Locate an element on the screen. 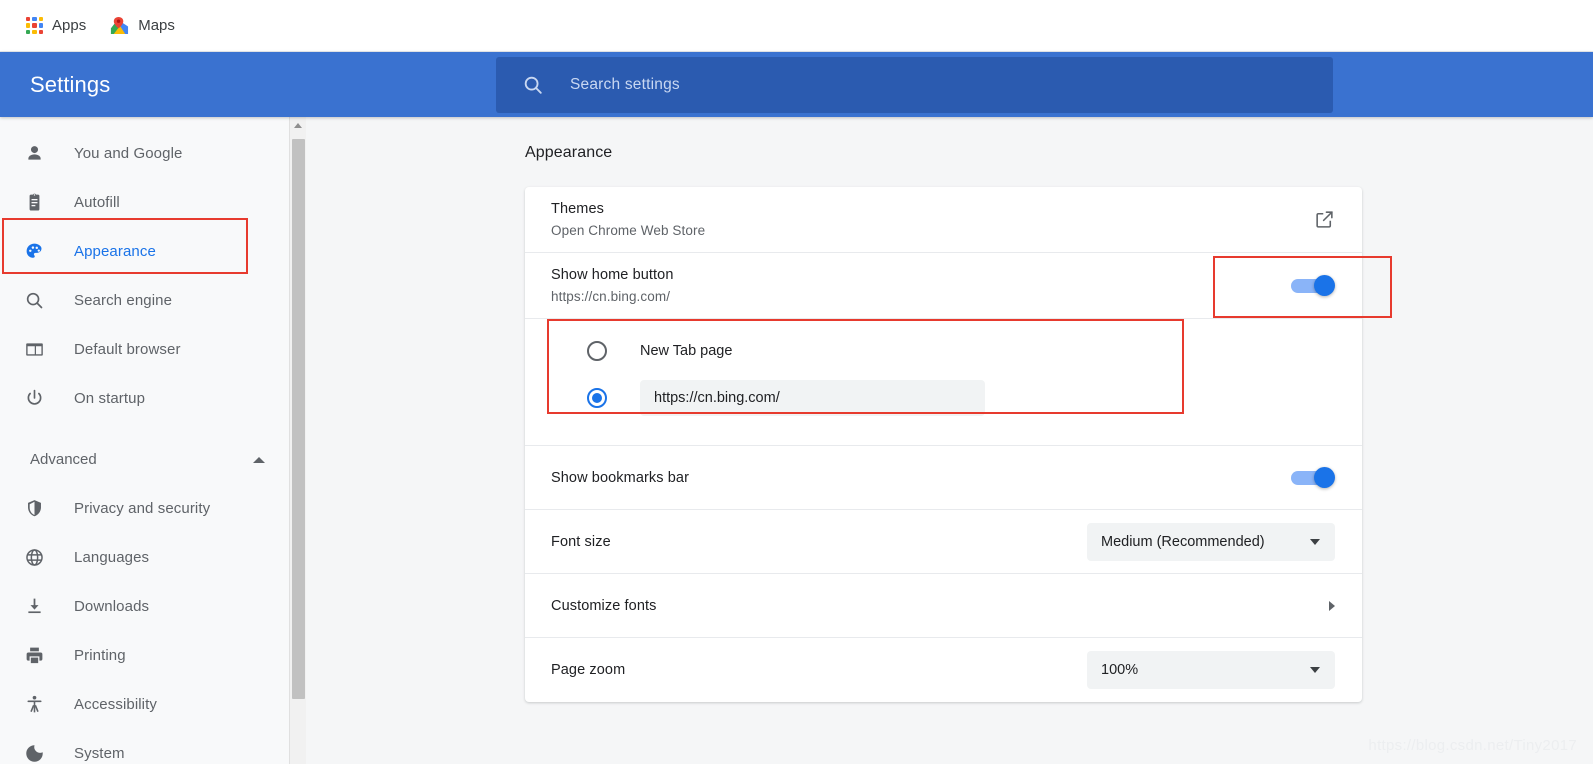 The width and height of the screenshot is (1593, 764). page-zoom-title: Page zoom is located at coordinates (588, 670).